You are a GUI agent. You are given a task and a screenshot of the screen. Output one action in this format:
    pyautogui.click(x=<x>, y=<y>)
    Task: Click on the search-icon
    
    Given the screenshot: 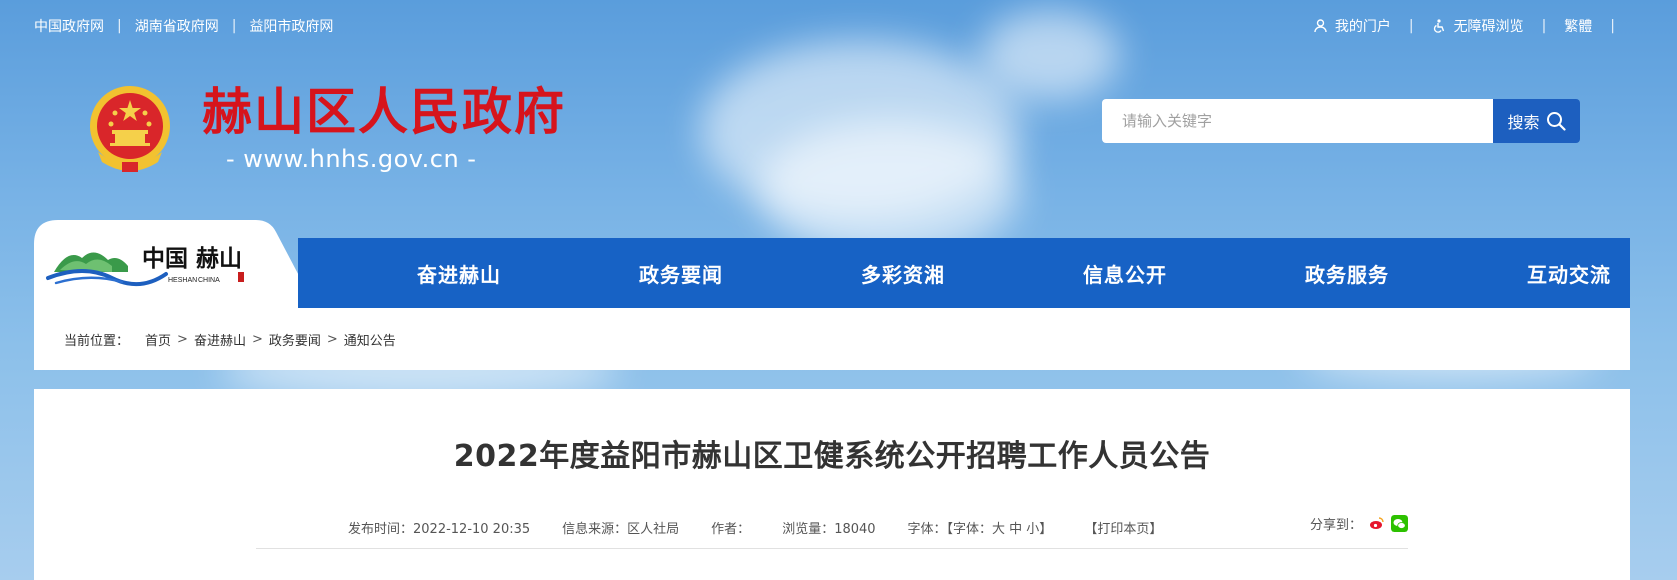 What is the action you would take?
    pyautogui.click(x=1556, y=121)
    